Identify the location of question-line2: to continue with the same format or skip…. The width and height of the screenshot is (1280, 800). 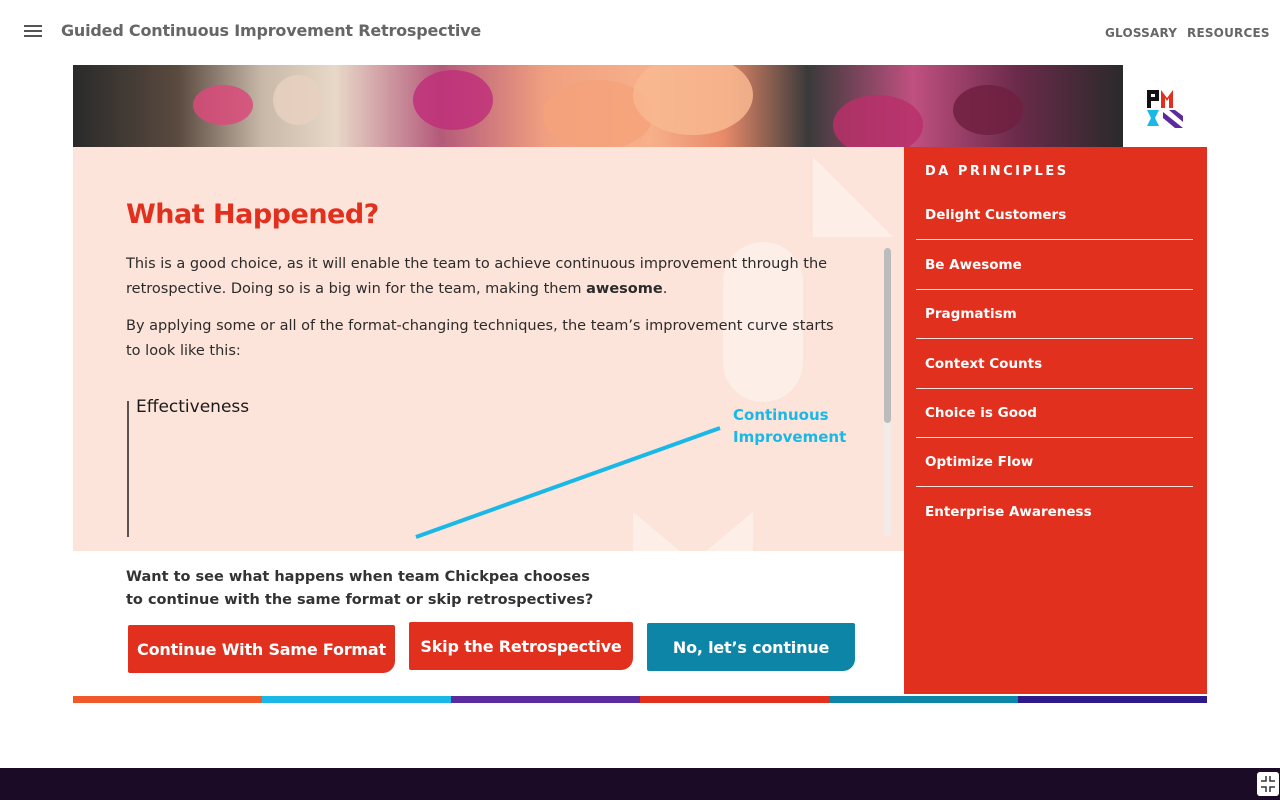
(360, 600).